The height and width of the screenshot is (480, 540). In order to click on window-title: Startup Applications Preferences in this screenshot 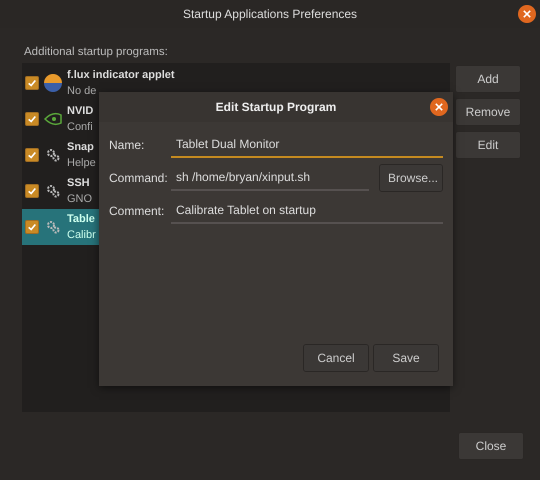, I will do `click(270, 14)`.